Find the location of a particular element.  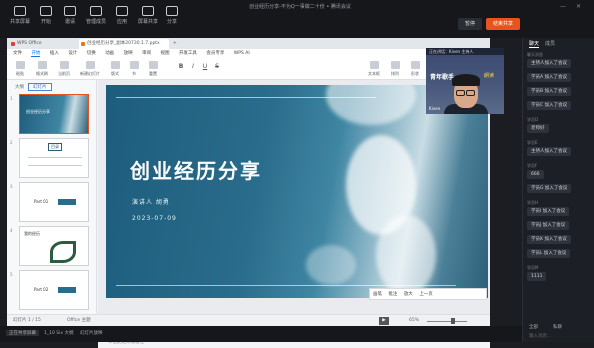

zoom-slider is located at coordinates (447, 321).